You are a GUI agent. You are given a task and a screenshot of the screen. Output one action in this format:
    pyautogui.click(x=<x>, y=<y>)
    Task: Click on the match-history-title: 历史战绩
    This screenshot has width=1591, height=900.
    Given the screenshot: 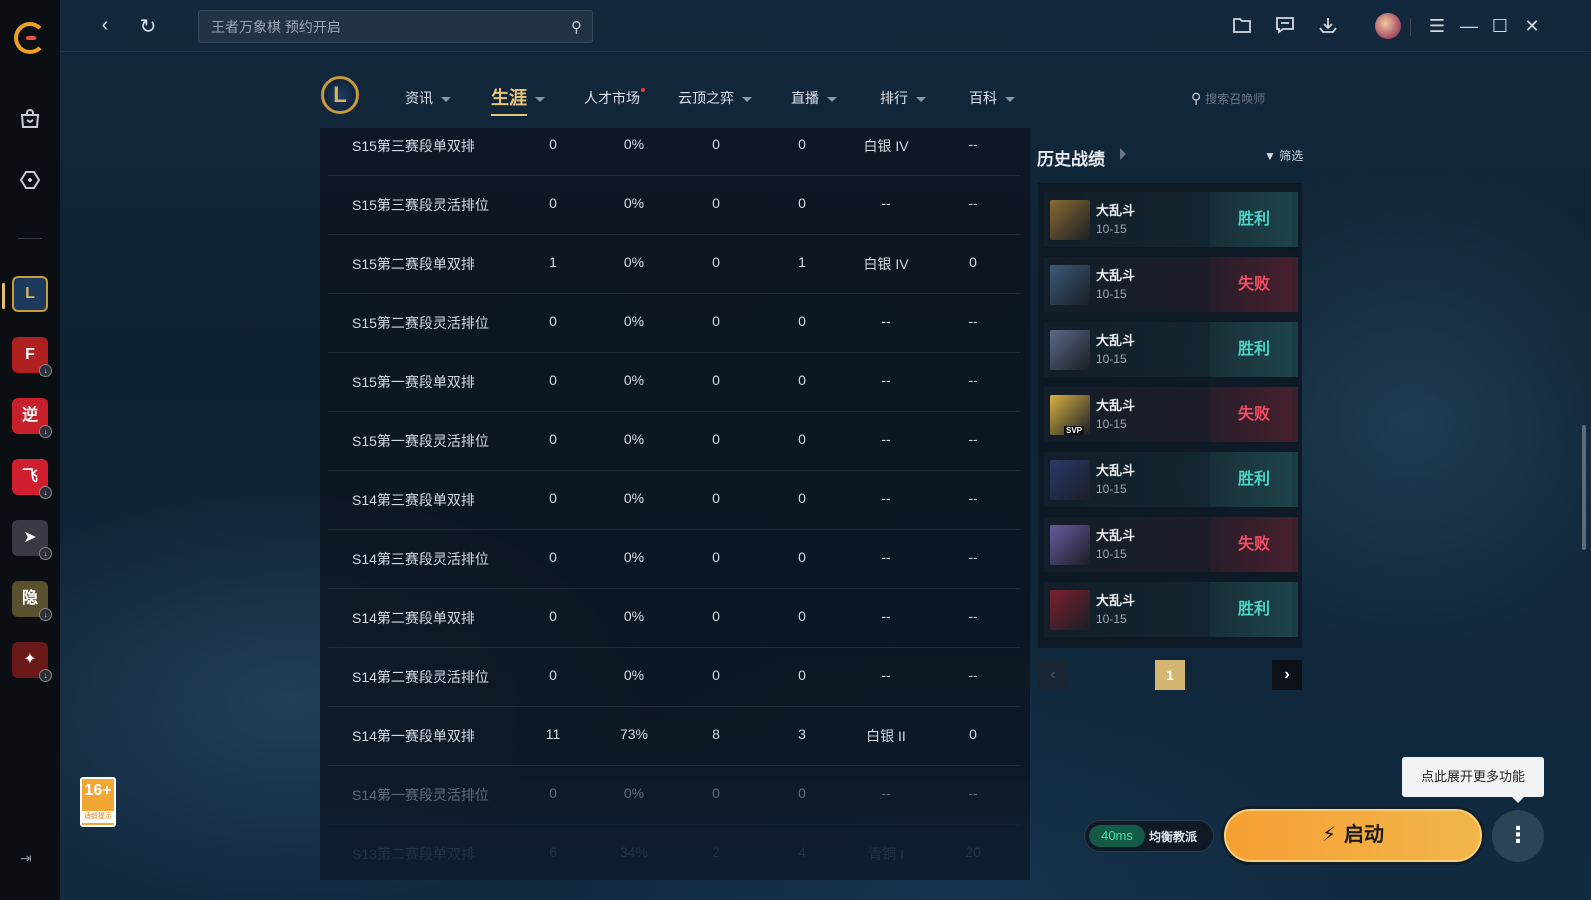 What is the action you would take?
    pyautogui.click(x=1071, y=157)
    